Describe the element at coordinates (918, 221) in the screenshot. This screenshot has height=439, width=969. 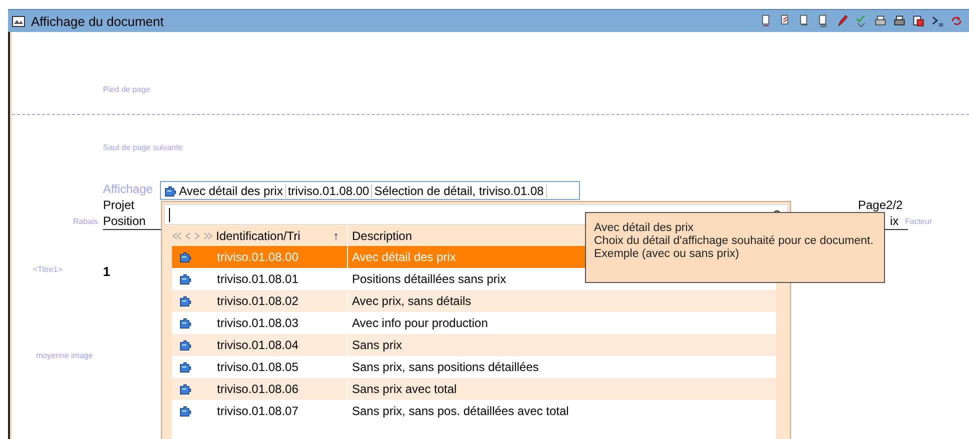
I see `field-label: Facteur` at that location.